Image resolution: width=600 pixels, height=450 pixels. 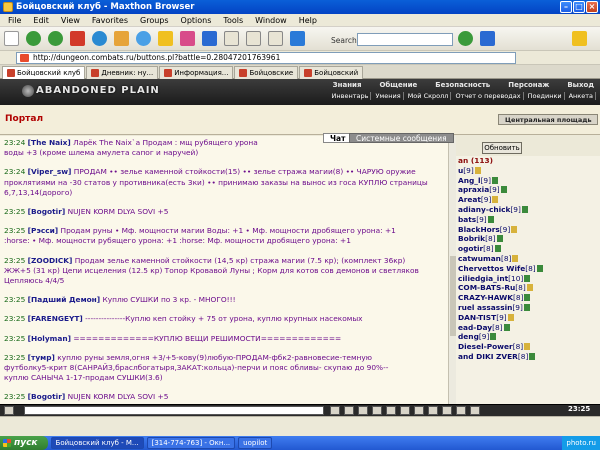 I want to click on menu-window: Window, so click(x=271, y=20).